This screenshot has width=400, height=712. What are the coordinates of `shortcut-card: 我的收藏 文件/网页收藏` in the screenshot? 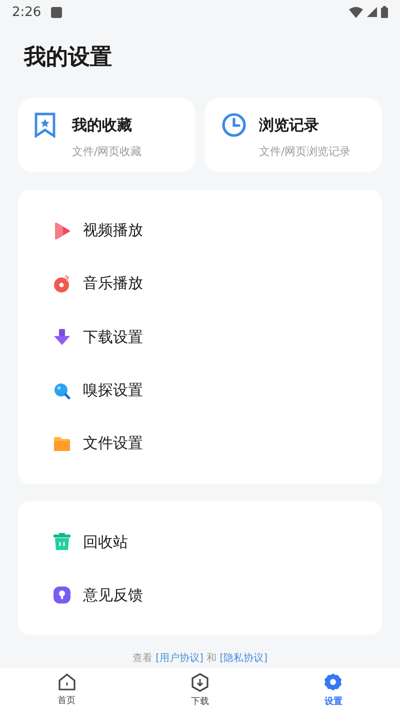 It's located at (106, 135).